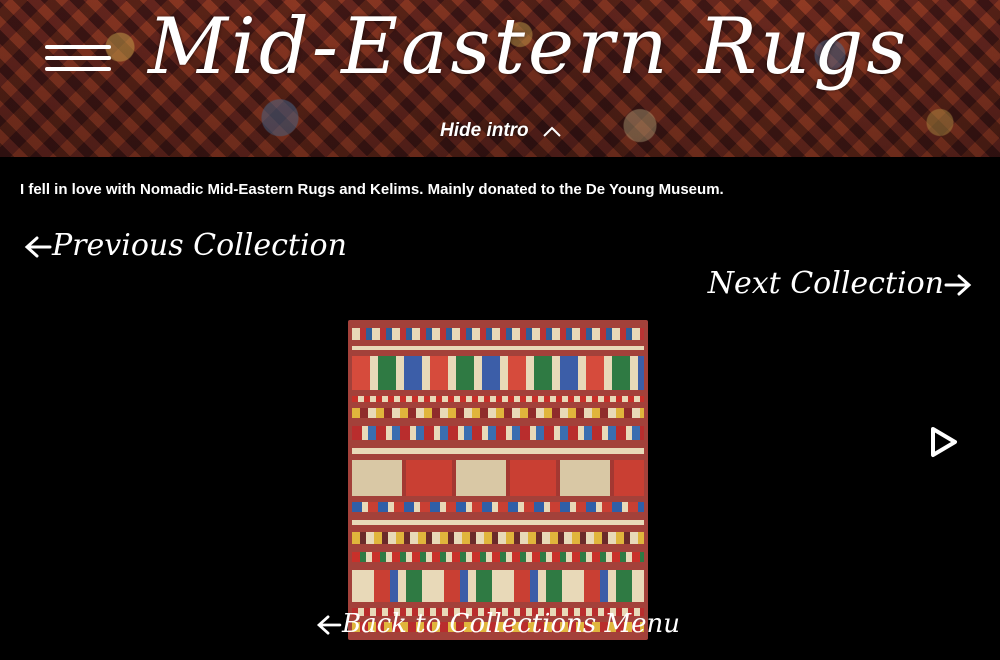 The width and height of the screenshot is (1000, 660). I want to click on site-title: Mid-Eastern Rugs, so click(529, 47).